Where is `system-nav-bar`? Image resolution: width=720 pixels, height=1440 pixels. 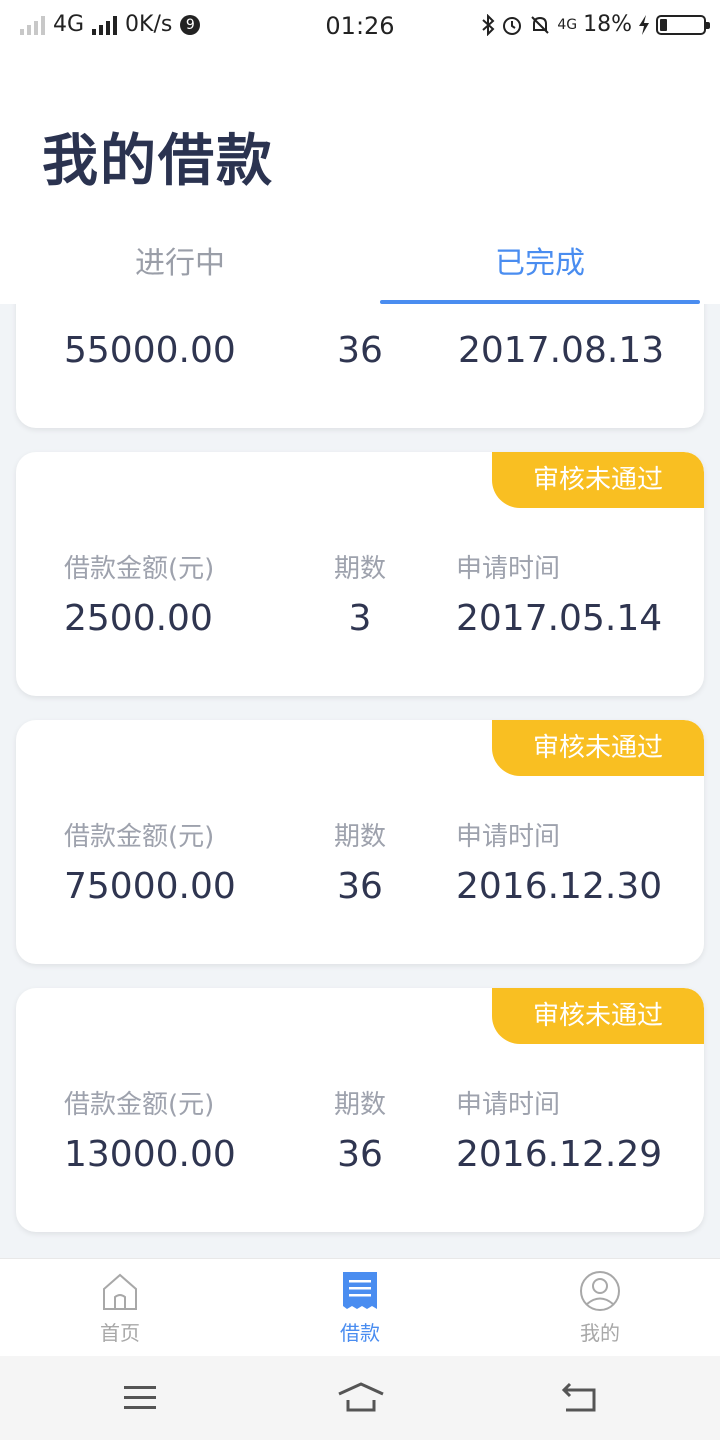
system-nav-bar is located at coordinates (360, 1398).